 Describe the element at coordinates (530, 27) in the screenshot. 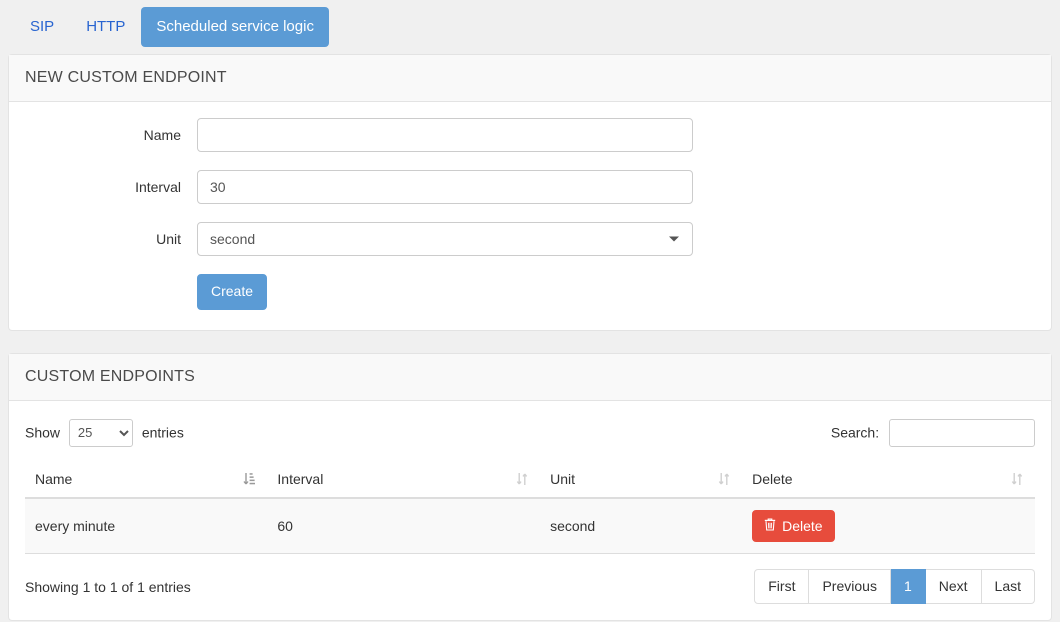

I see `tab-bar: SIP HTTP Scheduled service logic` at that location.